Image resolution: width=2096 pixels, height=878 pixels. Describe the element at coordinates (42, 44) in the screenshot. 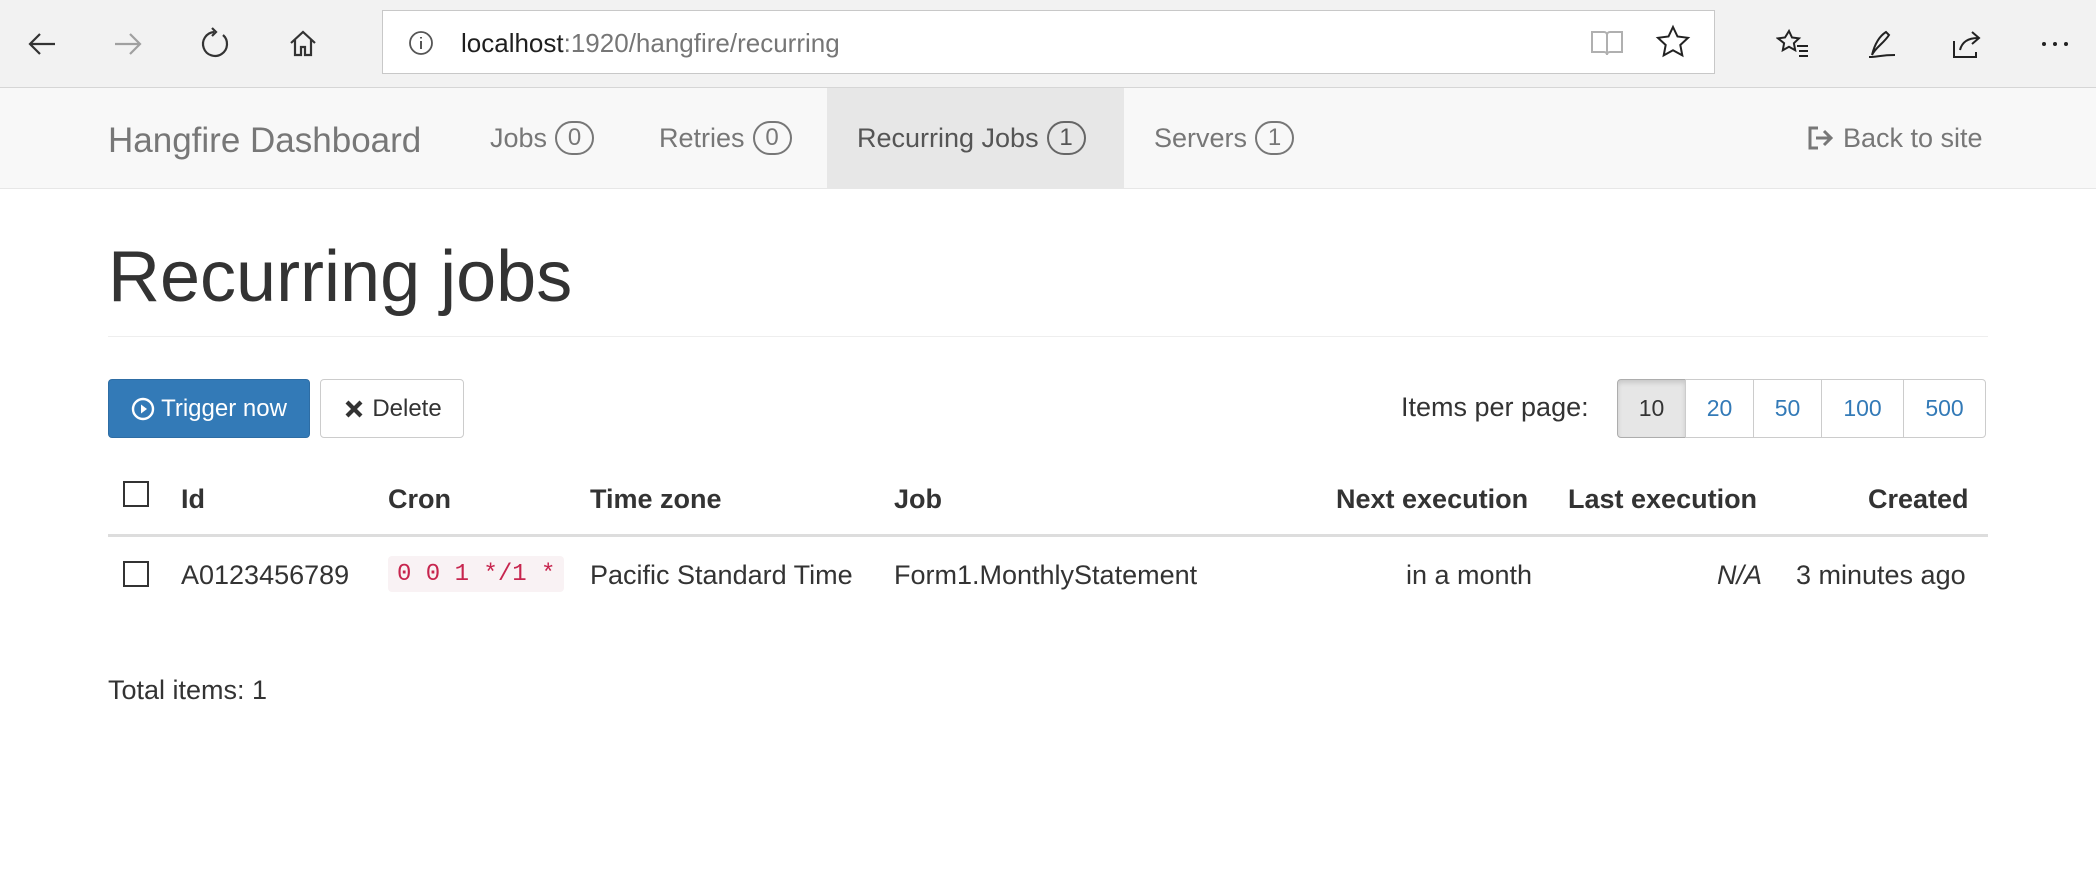

I see `back-arrow-icon` at that location.